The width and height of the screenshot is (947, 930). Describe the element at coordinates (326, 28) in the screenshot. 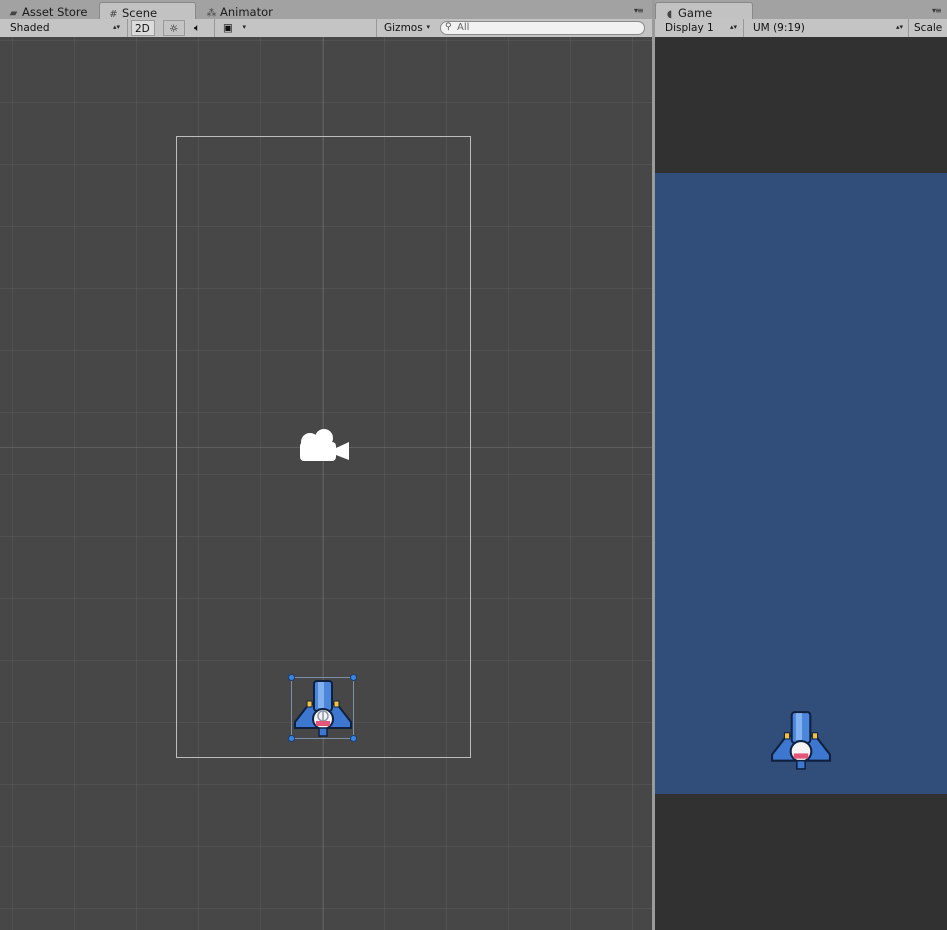

I see `scene-toolbar: Shaded ▴▾ 2D ☼ 🔈︎ ▣ ▾ Gizmos ▾ ⚲ All` at that location.